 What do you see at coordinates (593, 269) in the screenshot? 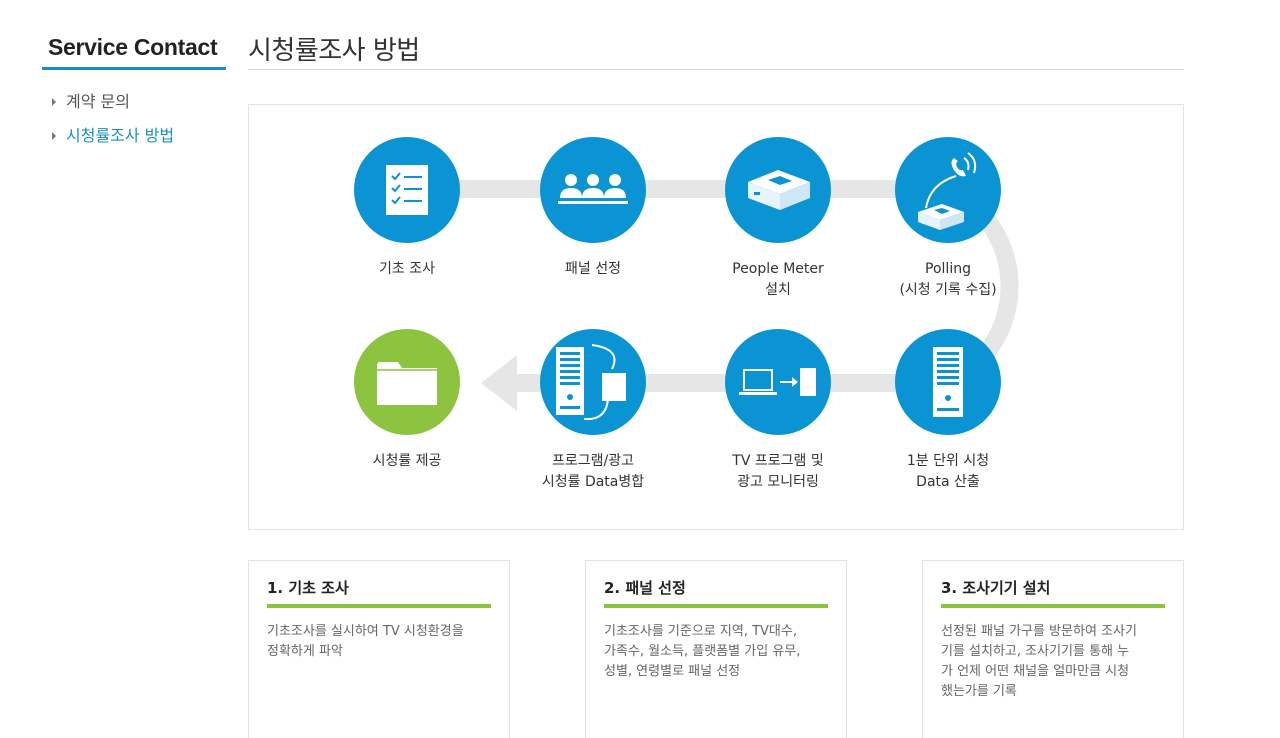
I see `step-label: 패널 선정` at bounding box center [593, 269].